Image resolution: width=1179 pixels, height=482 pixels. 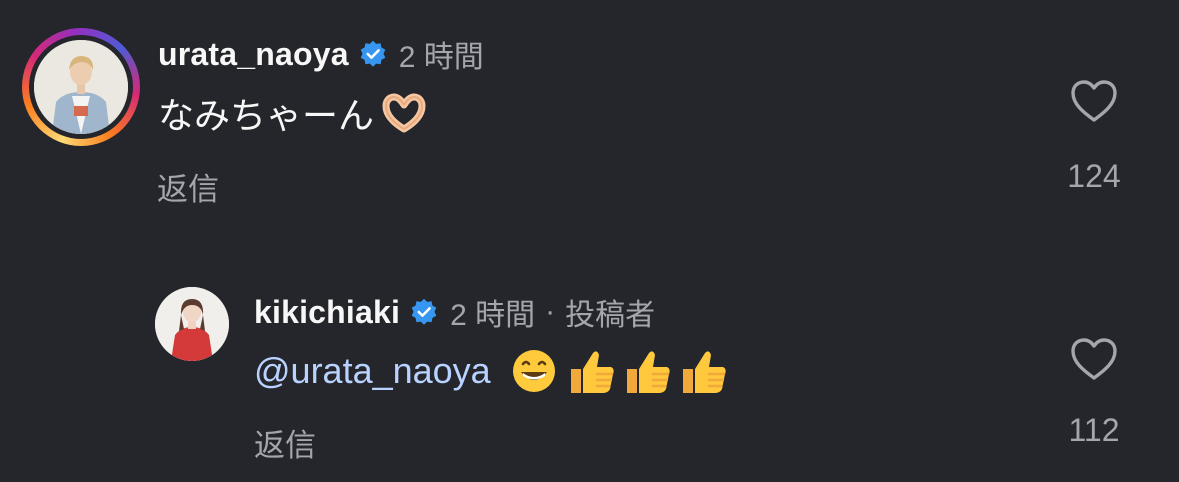 What do you see at coordinates (1094, 392) in the screenshot?
I see `like-control: 112` at bounding box center [1094, 392].